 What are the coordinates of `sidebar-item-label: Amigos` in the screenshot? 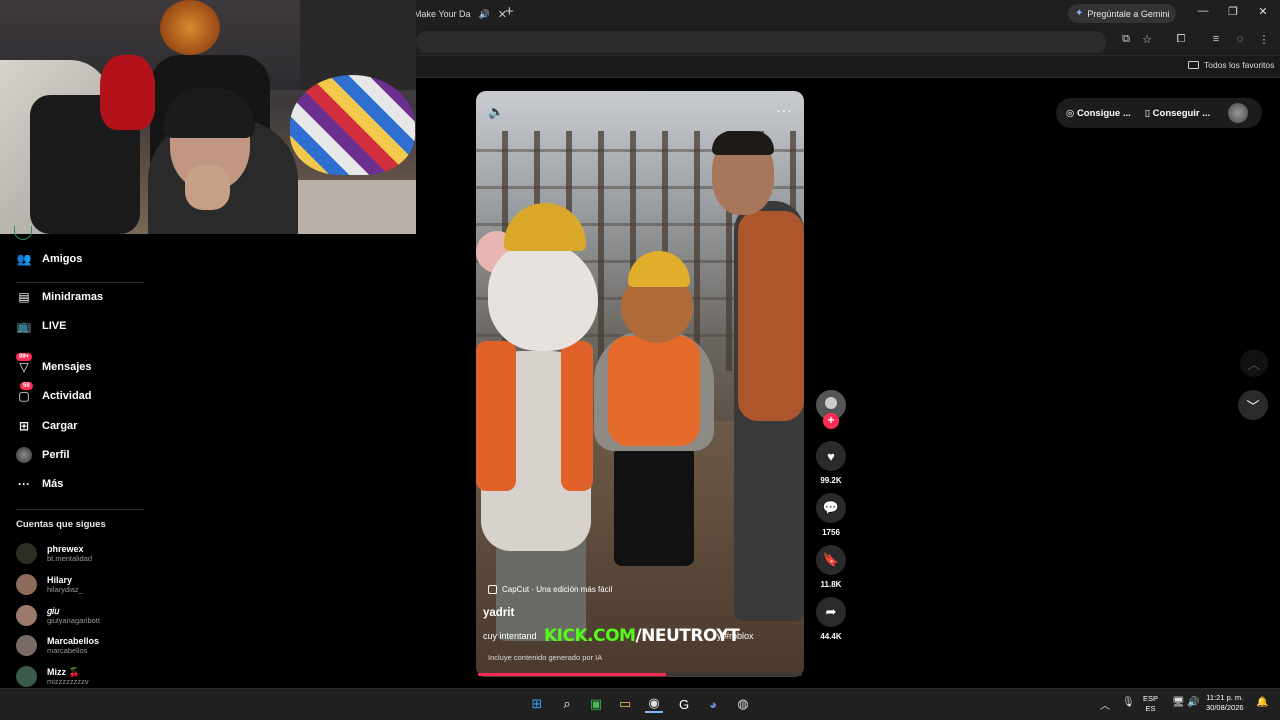 It's located at (62, 259).